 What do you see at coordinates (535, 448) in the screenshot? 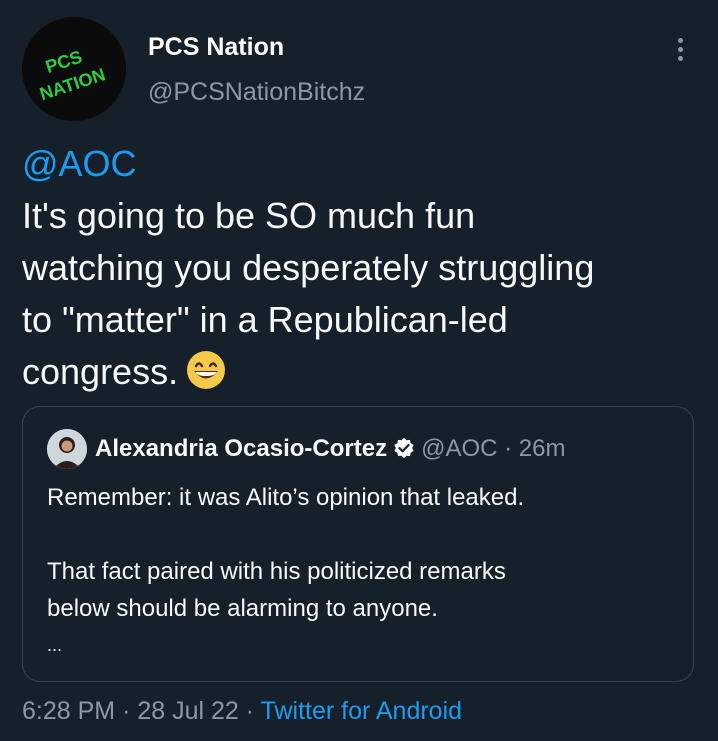
I see `quoted-tweet-time: · 26m` at bounding box center [535, 448].